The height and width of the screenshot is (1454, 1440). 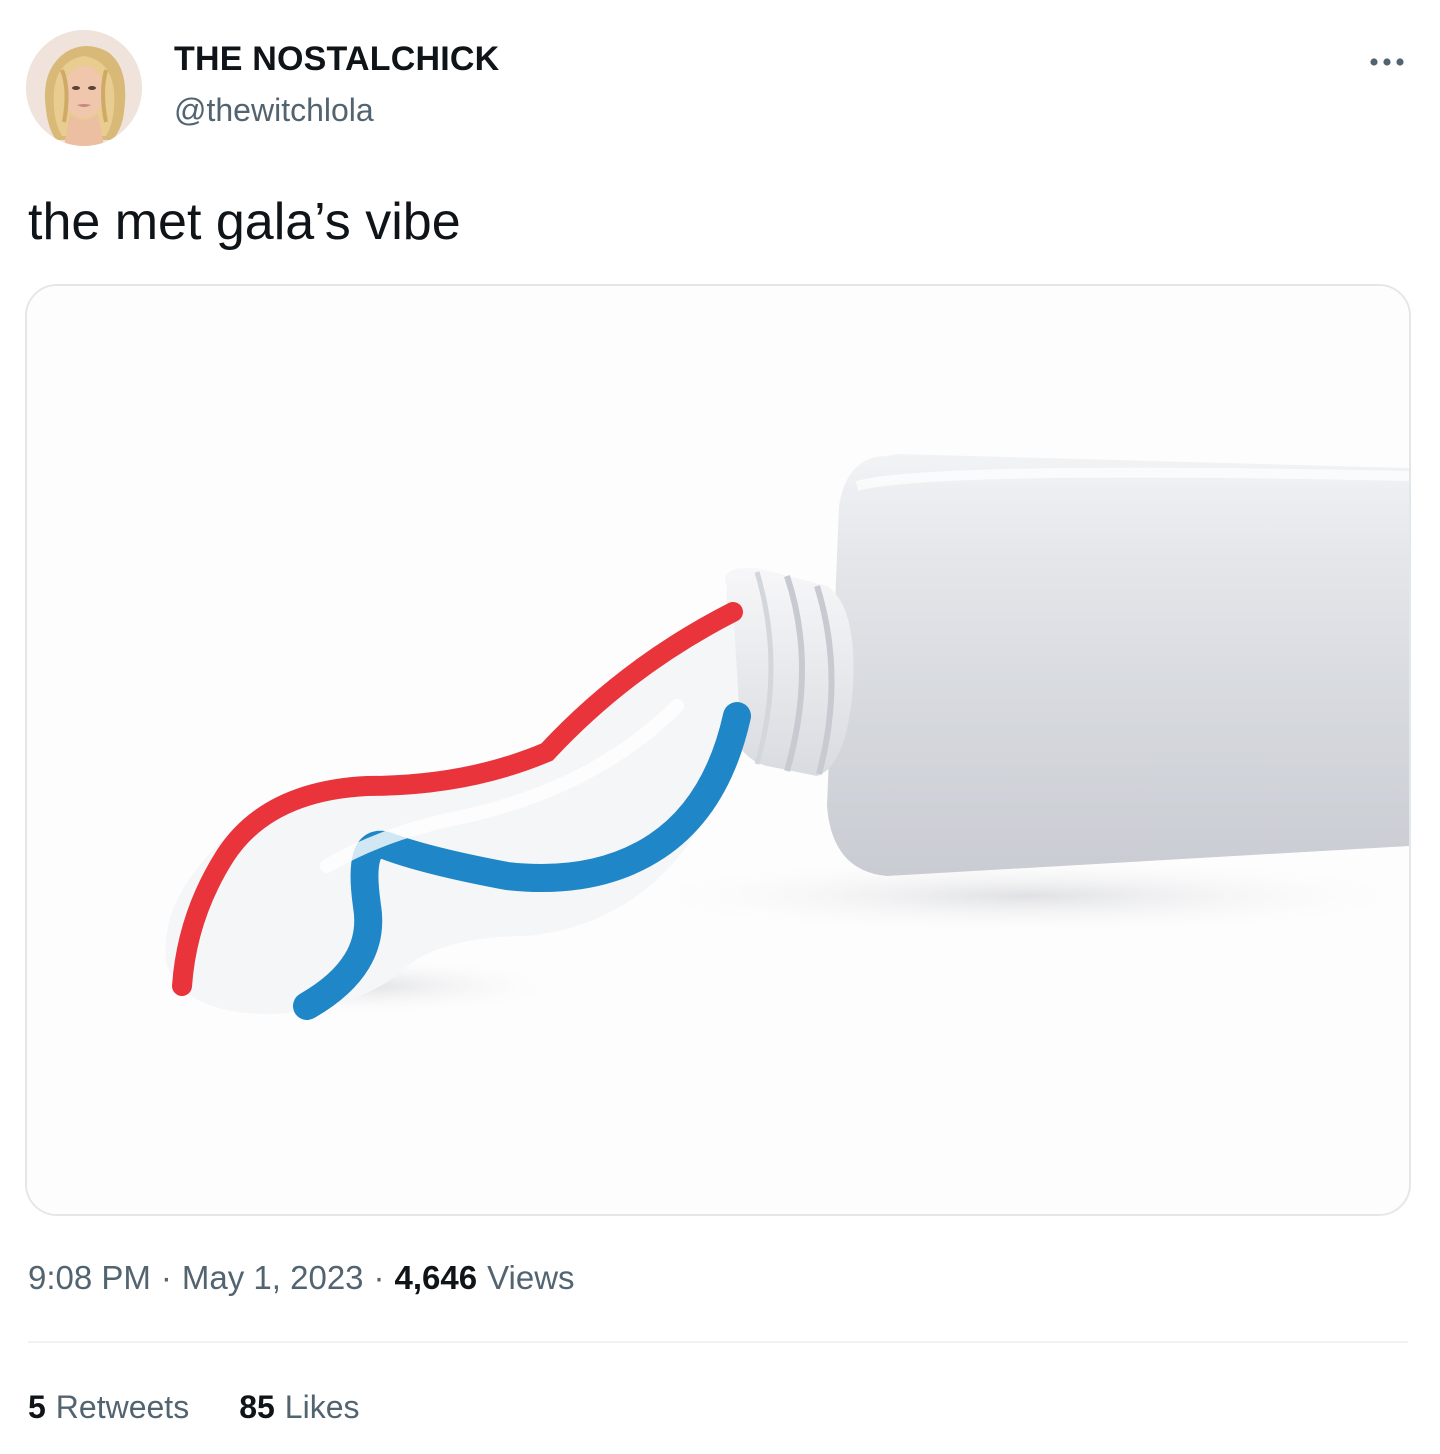 What do you see at coordinates (436, 1277) in the screenshot?
I see `views-count: 4,646` at bounding box center [436, 1277].